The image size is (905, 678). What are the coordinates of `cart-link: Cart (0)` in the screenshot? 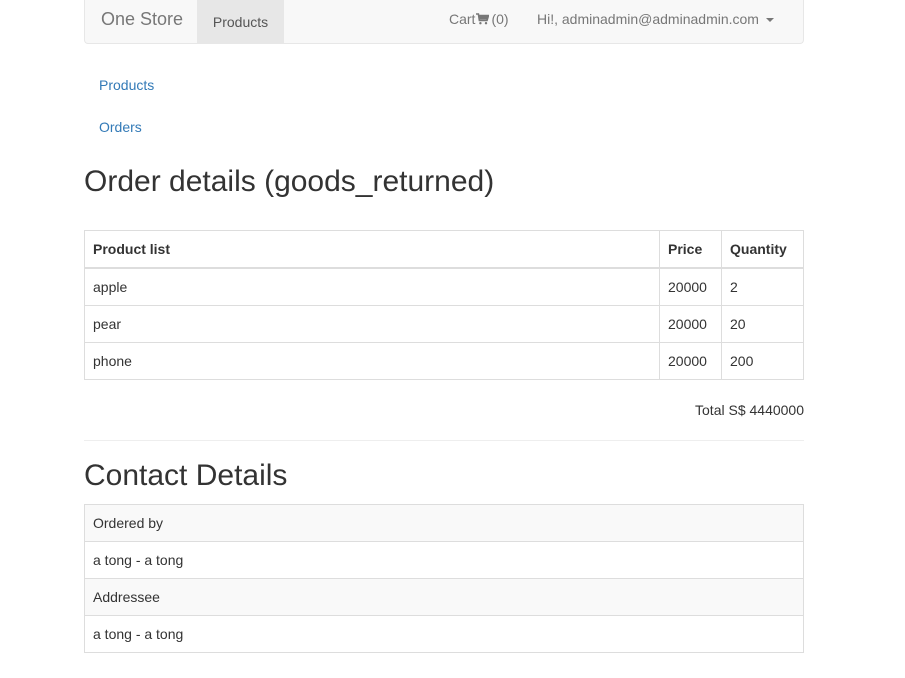 It's located at (479, 19).